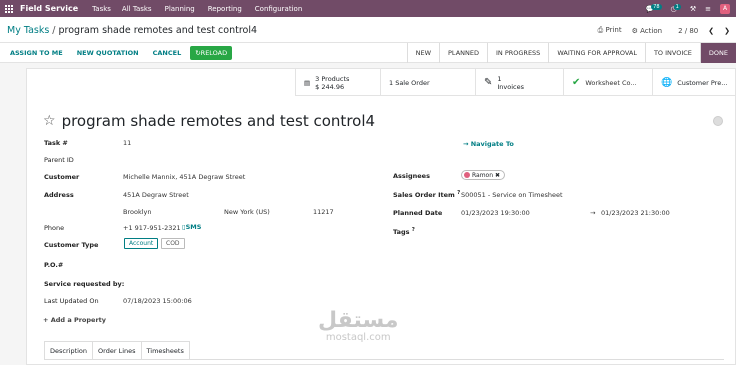 Image resolution: width=736 pixels, height=365 pixels. What do you see at coordinates (411, 176) in the screenshot?
I see `assignees-label: Assignees` at bounding box center [411, 176].